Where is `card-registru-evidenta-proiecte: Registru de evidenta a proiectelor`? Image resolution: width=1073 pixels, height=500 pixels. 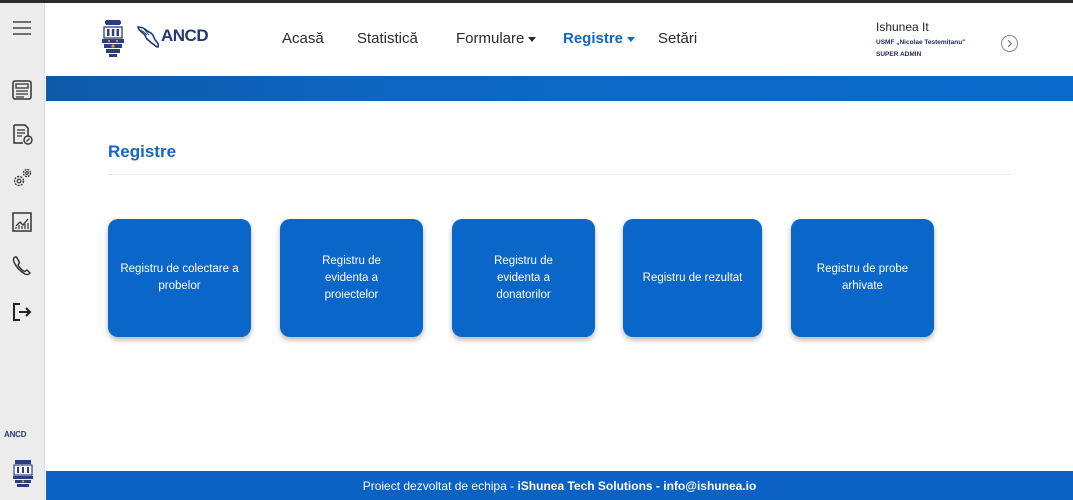
card-registru-evidenta-proiecte: Registru de evidenta a proiectelor is located at coordinates (351, 278).